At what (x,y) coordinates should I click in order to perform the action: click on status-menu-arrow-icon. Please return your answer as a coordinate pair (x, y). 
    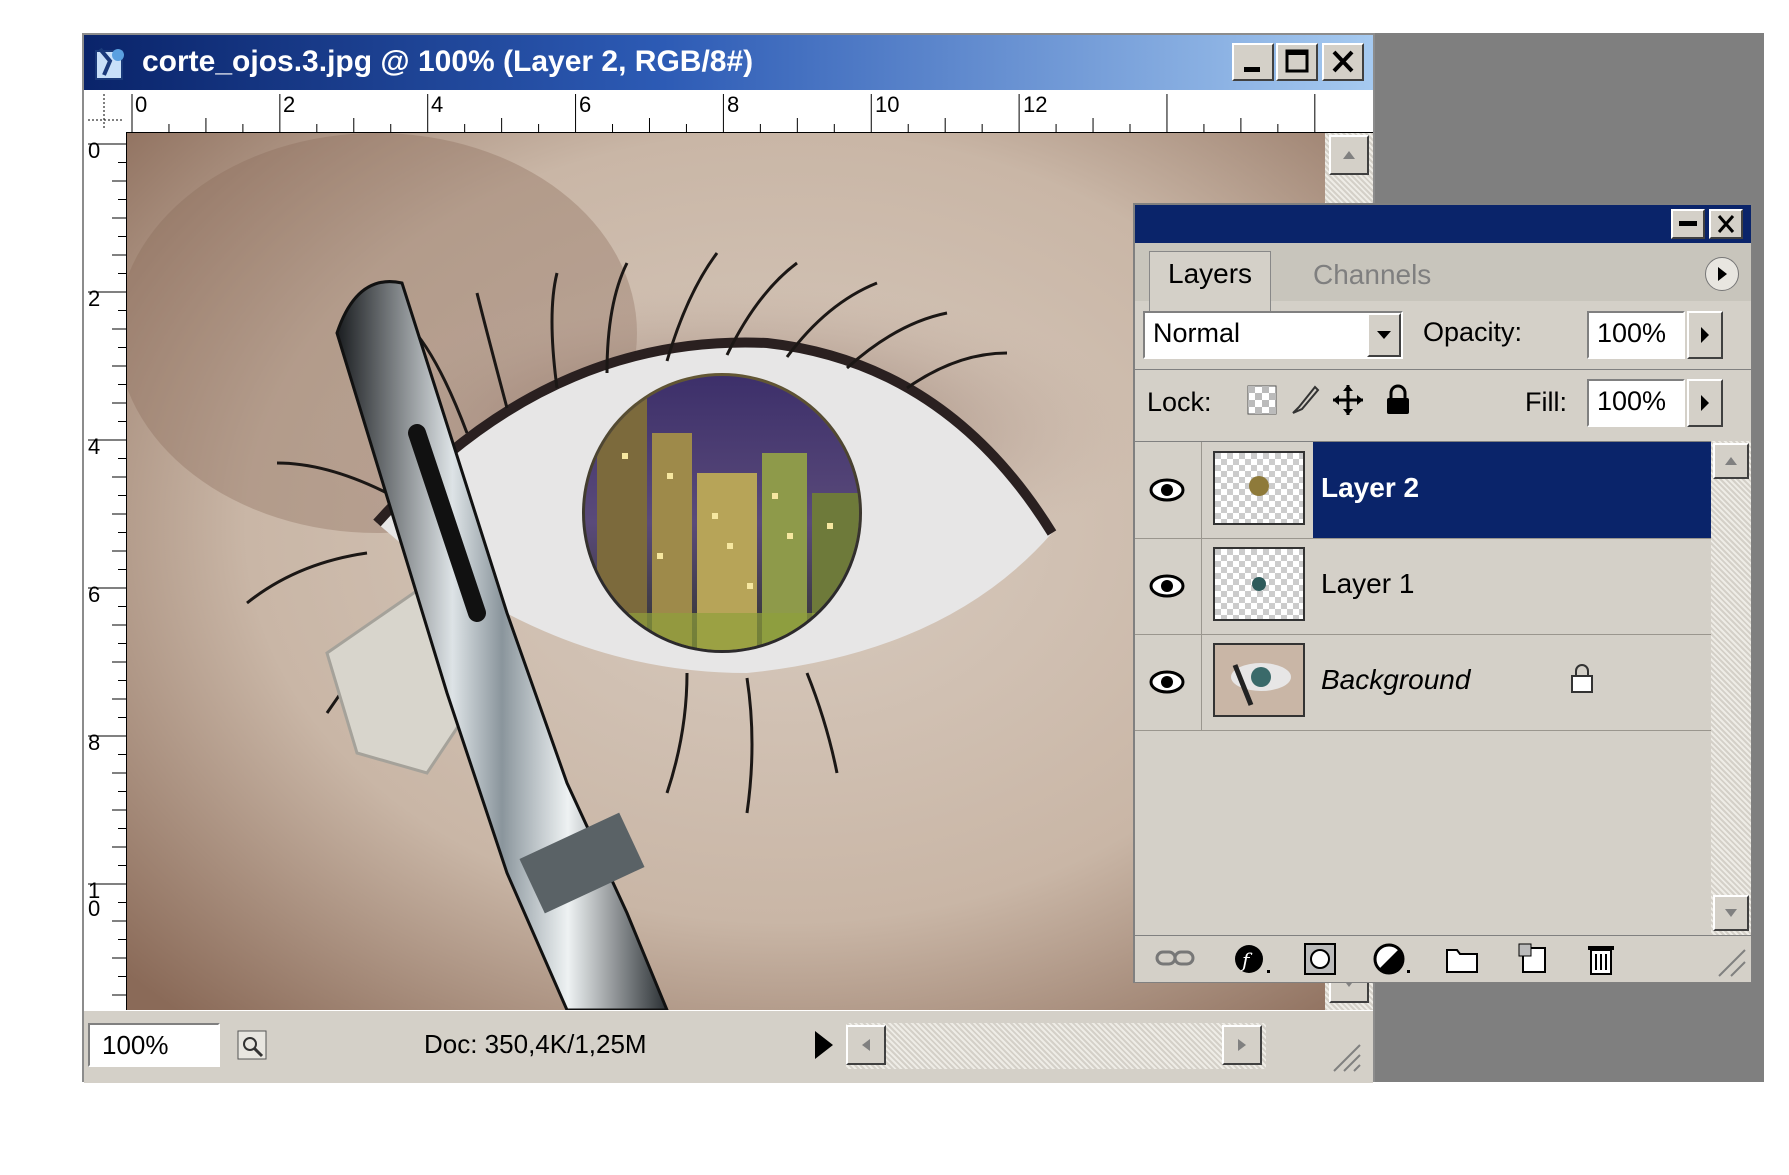
    Looking at the image, I should click on (824, 1045).